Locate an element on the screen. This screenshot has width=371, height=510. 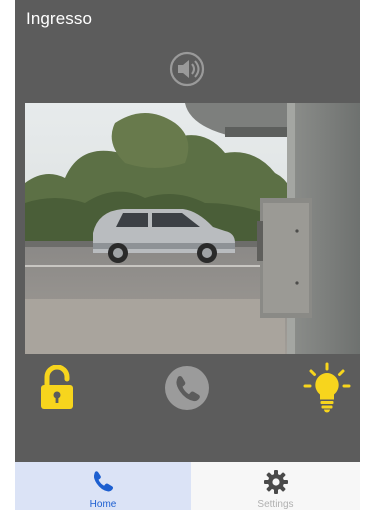
tab-home: Home is located at coordinates (103, 486).